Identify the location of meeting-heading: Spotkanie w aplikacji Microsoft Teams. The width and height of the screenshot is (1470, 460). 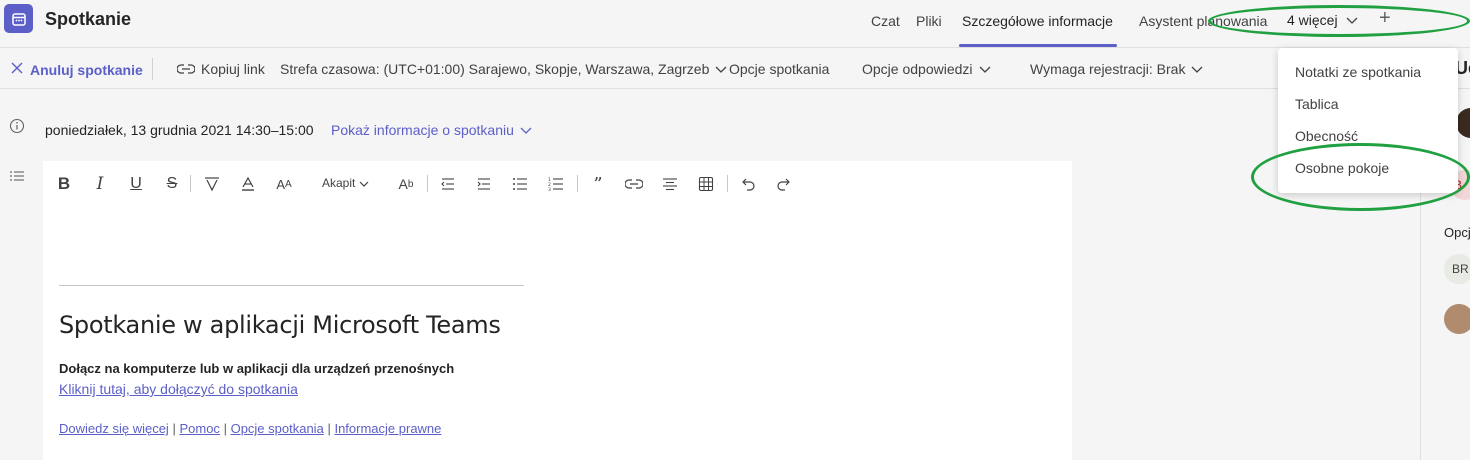
(280, 325).